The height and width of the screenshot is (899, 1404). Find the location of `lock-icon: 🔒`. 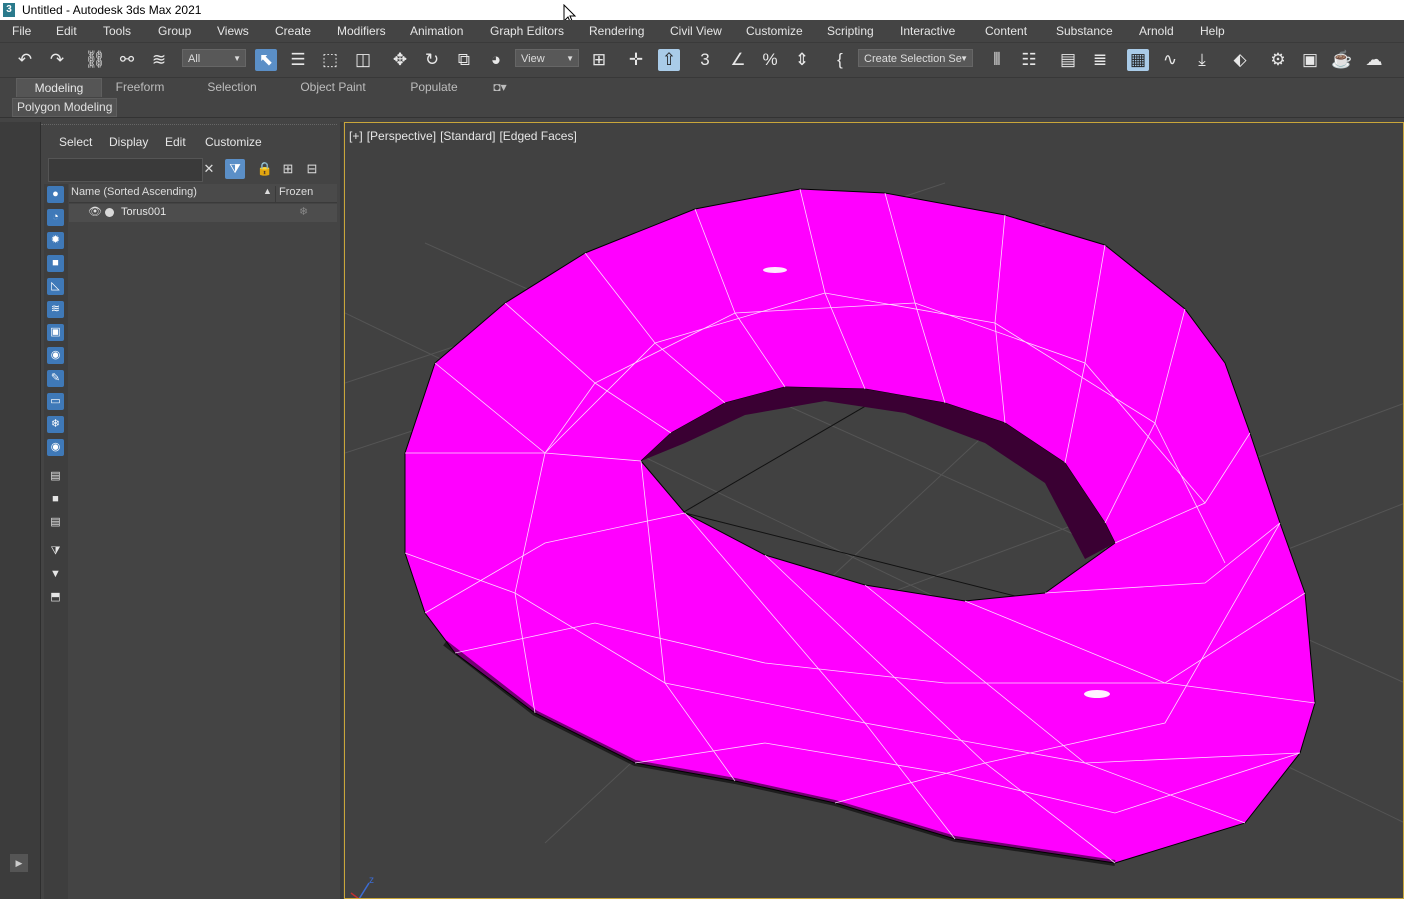

lock-icon: 🔒 is located at coordinates (265, 169).